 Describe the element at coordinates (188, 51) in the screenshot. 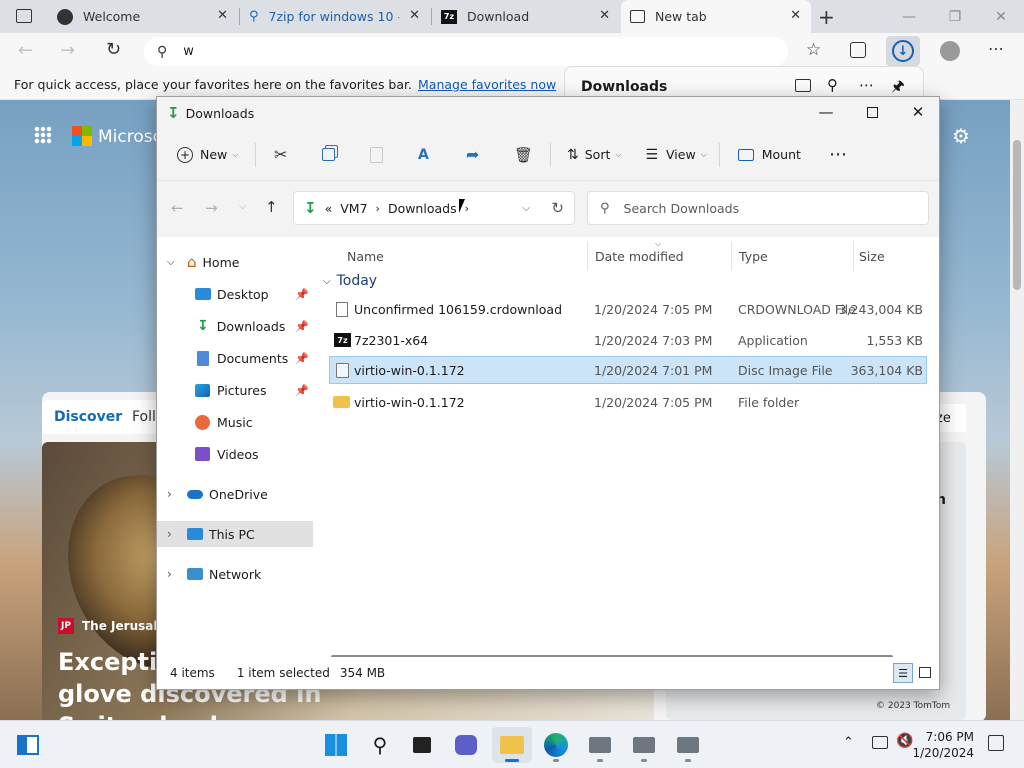

I see `address-input: w` at that location.